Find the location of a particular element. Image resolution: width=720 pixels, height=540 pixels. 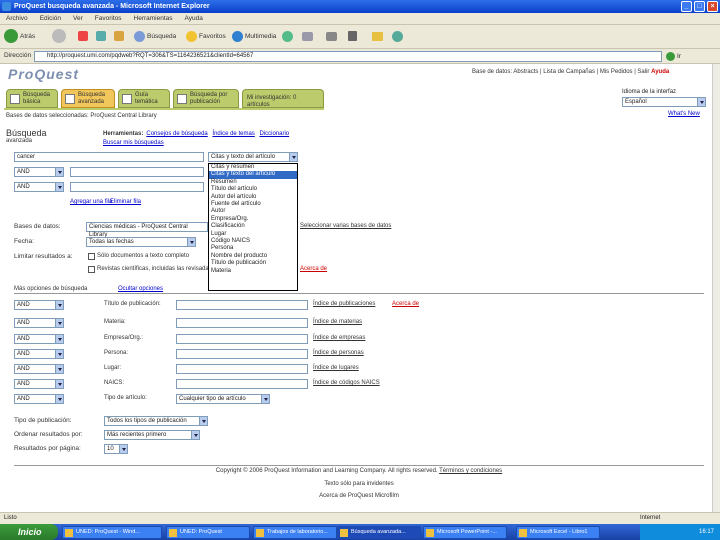

tab-my-research: Mi investigación: 0 artículos is located at coordinates (283, 98).